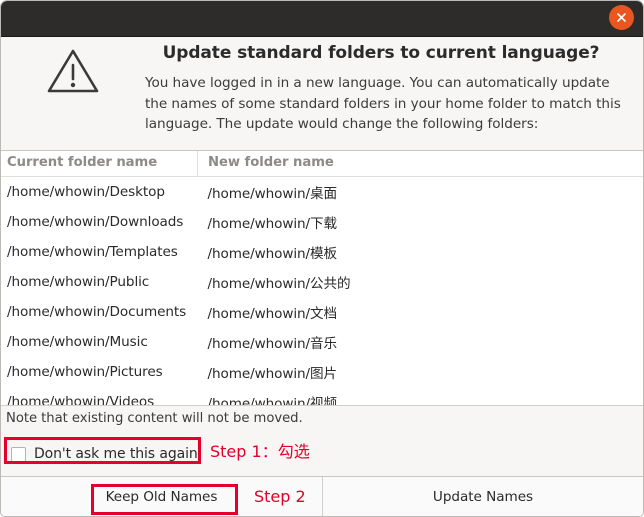  Describe the element at coordinates (86, 192) in the screenshot. I see `cell-current-folder: /home/whowin/Desktop` at that location.